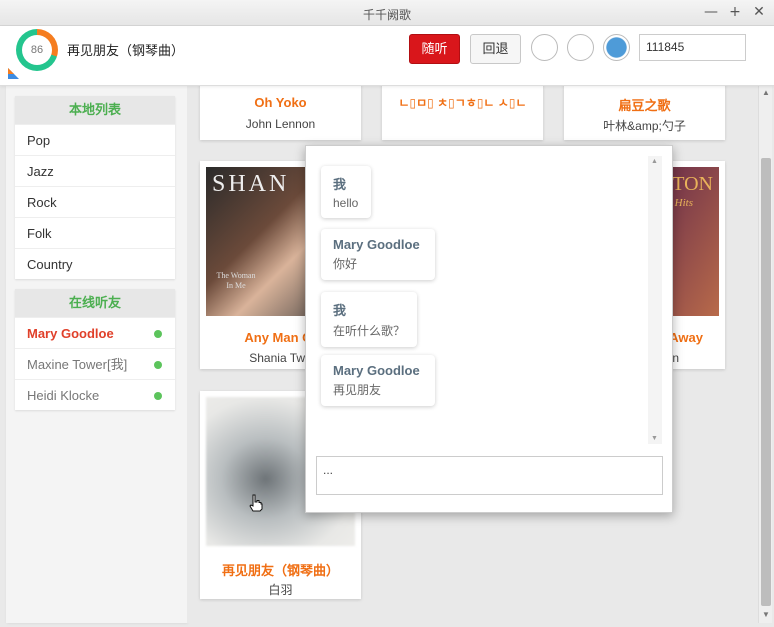 This screenshot has height=627, width=774. What do you see at coordinates (280, 590) in the screenshot?
I see `song-artist: 白羽` at bounding box center [280, 590].